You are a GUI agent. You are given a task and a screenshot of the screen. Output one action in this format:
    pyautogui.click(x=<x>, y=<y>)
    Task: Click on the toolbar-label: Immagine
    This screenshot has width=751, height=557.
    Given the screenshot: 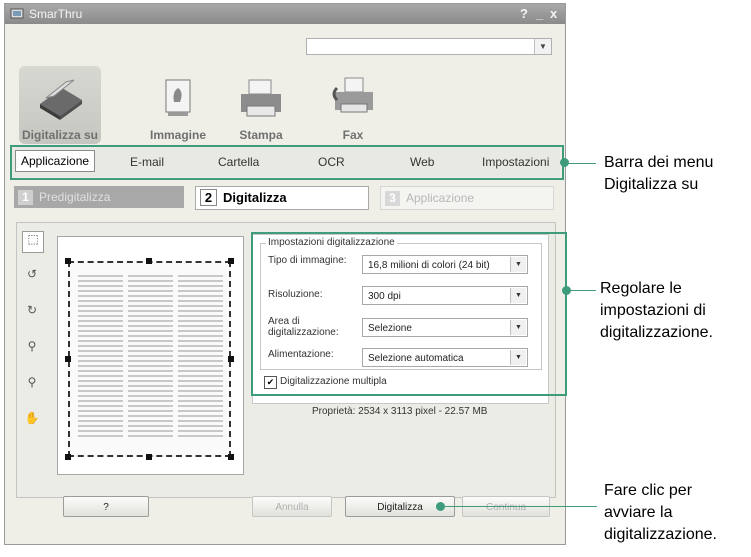 What is the action you would take?
    pyautogui.click(x=177, y=135)
    